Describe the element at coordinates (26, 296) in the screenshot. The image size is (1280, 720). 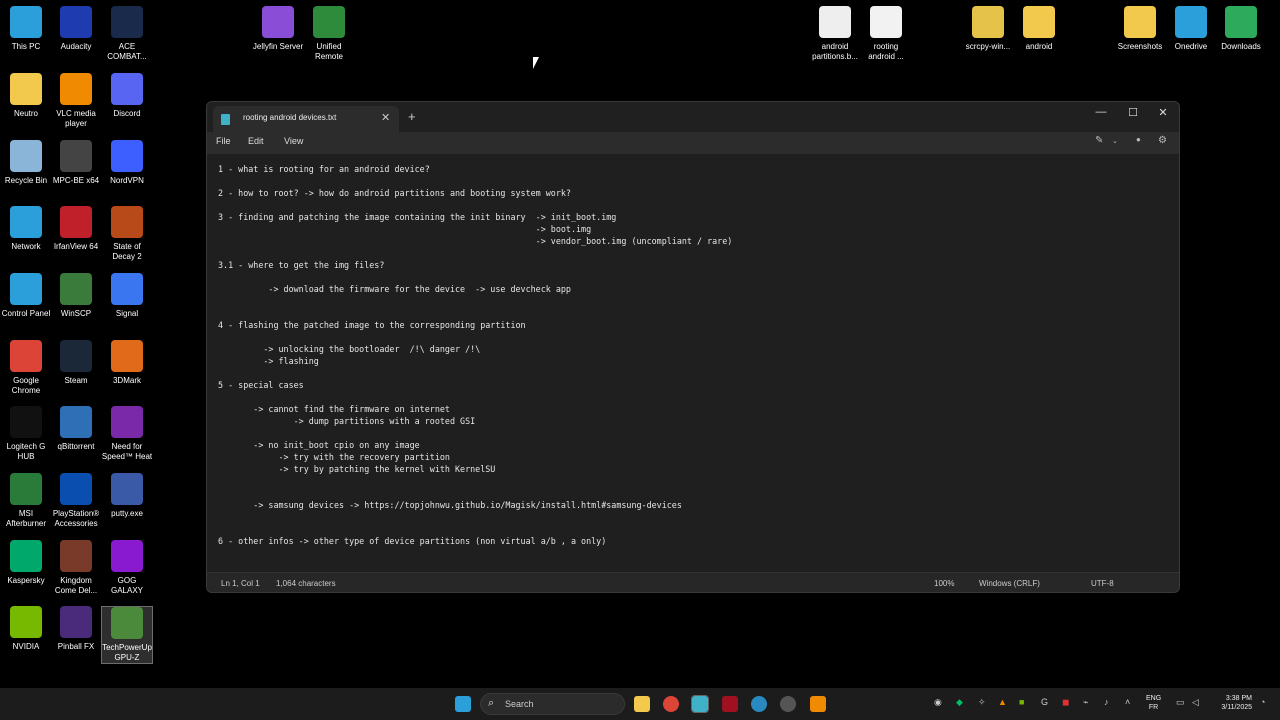
I see `desktop-icon: Control Panel` at that location.